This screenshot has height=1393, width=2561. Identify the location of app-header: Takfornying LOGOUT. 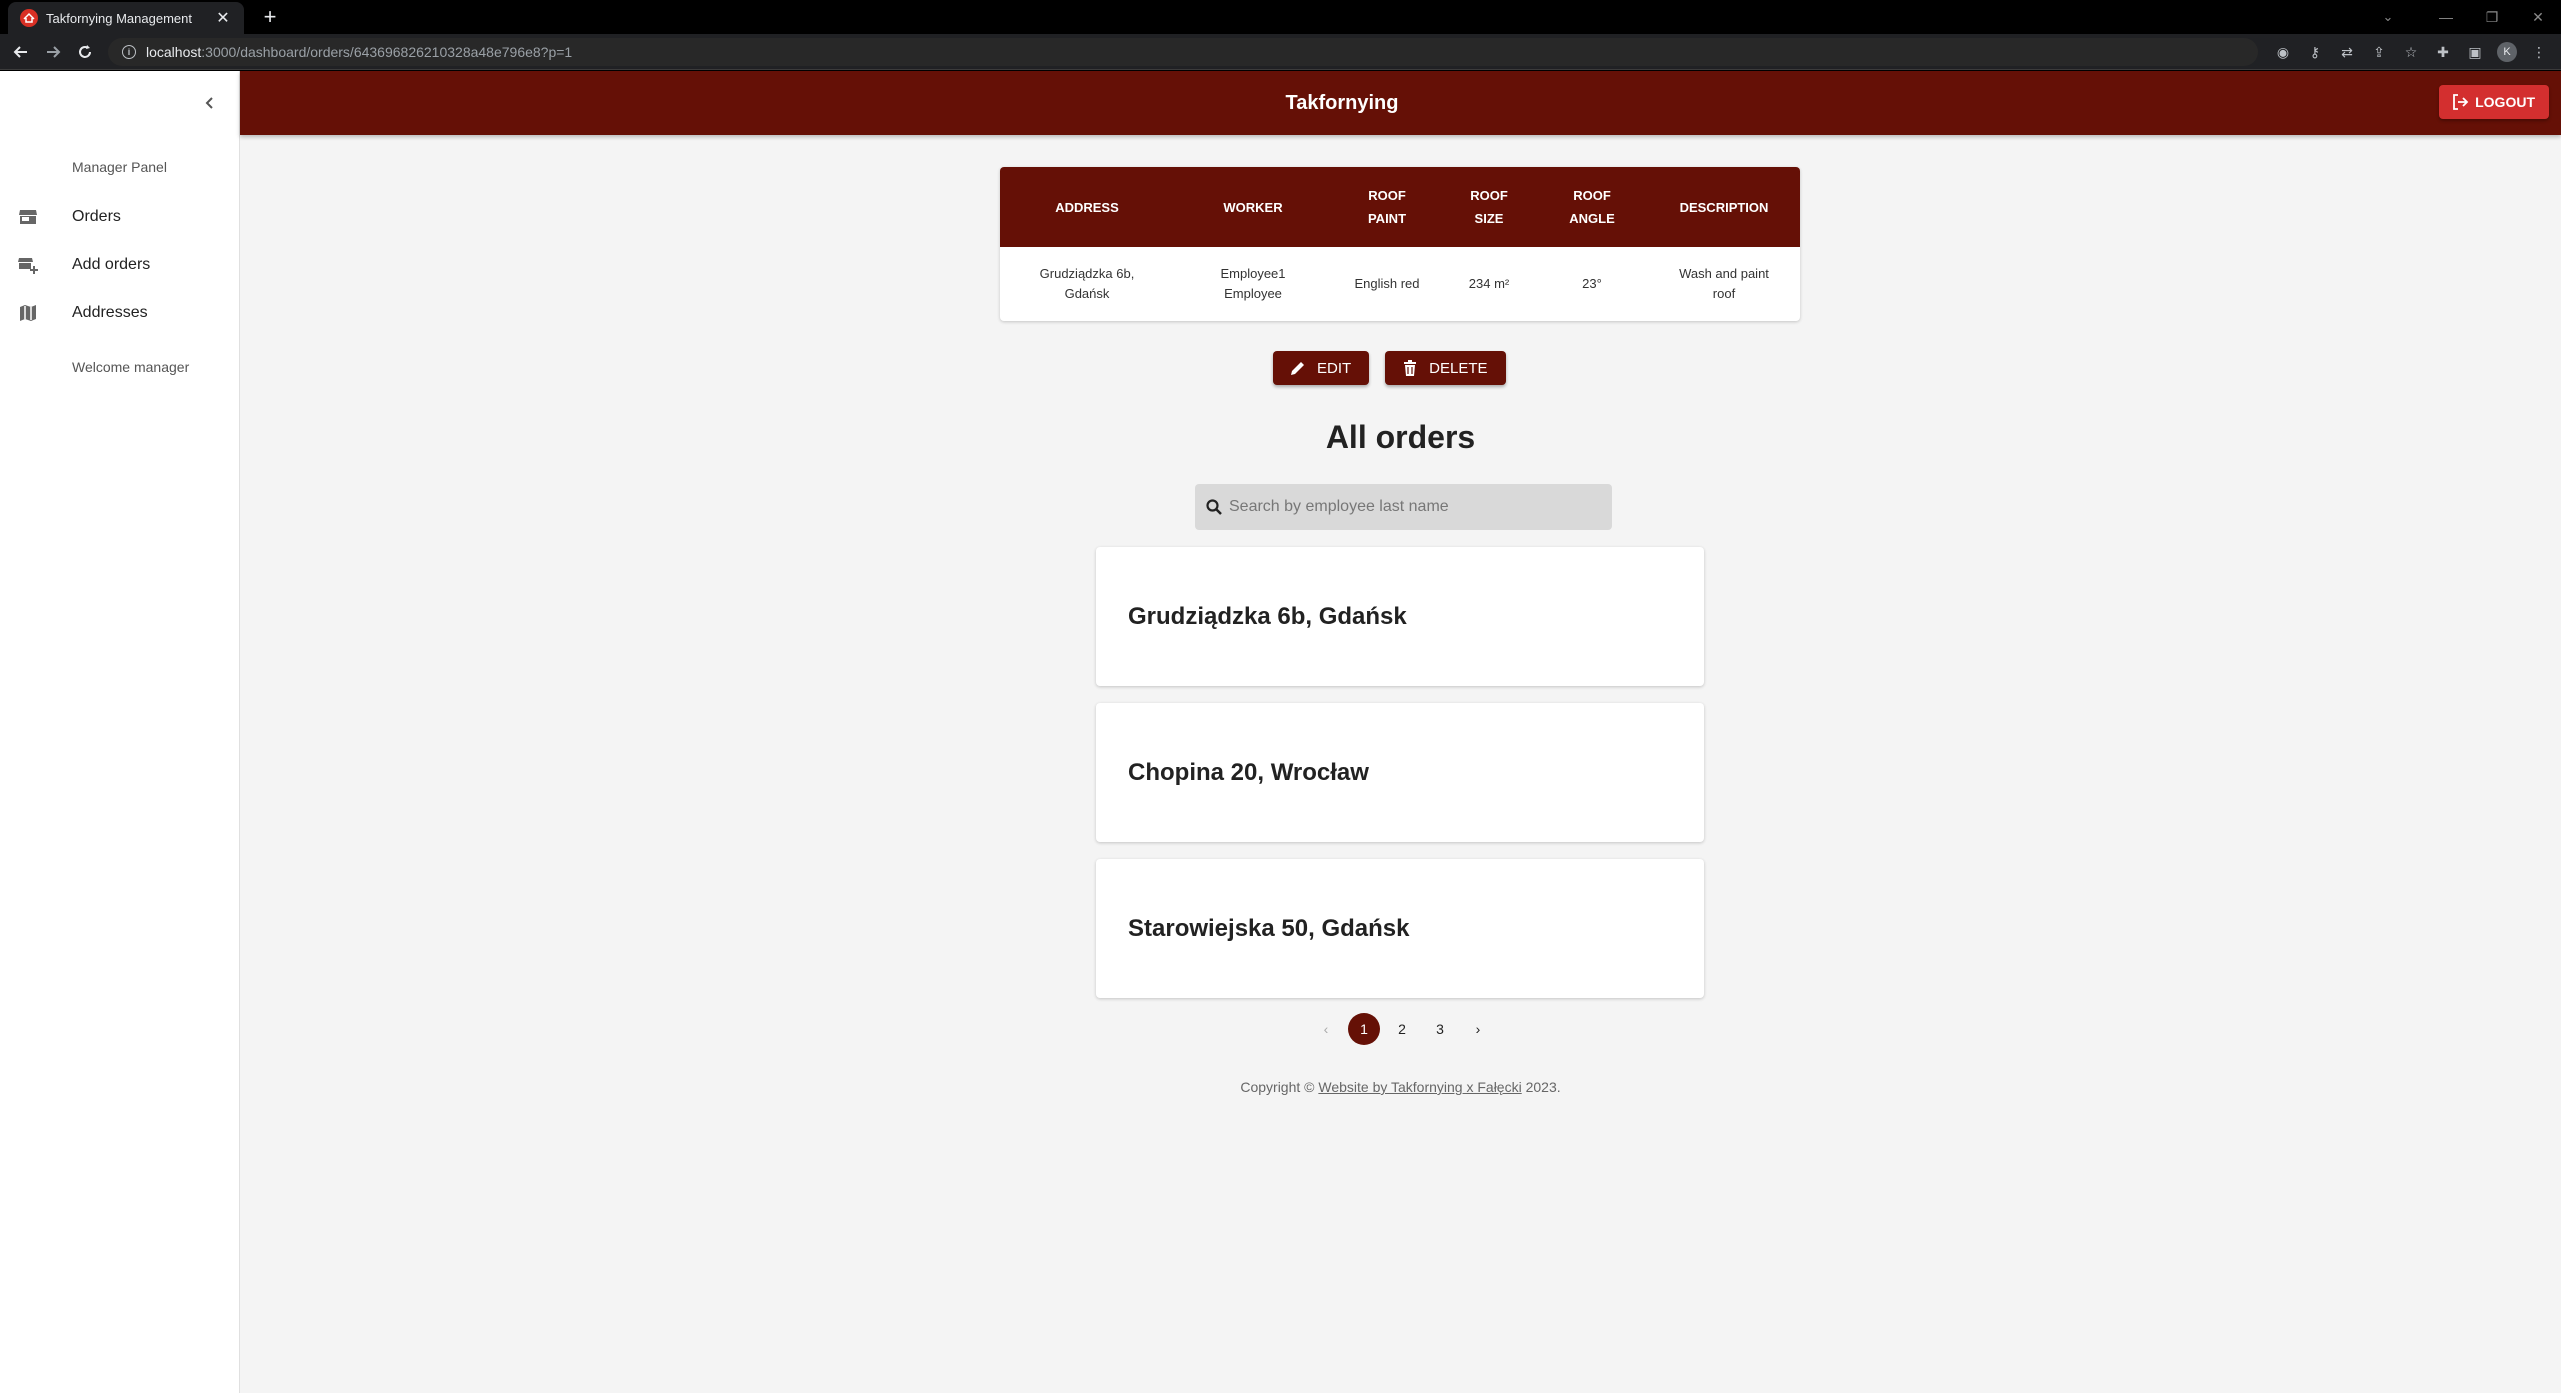
(1400, 103).